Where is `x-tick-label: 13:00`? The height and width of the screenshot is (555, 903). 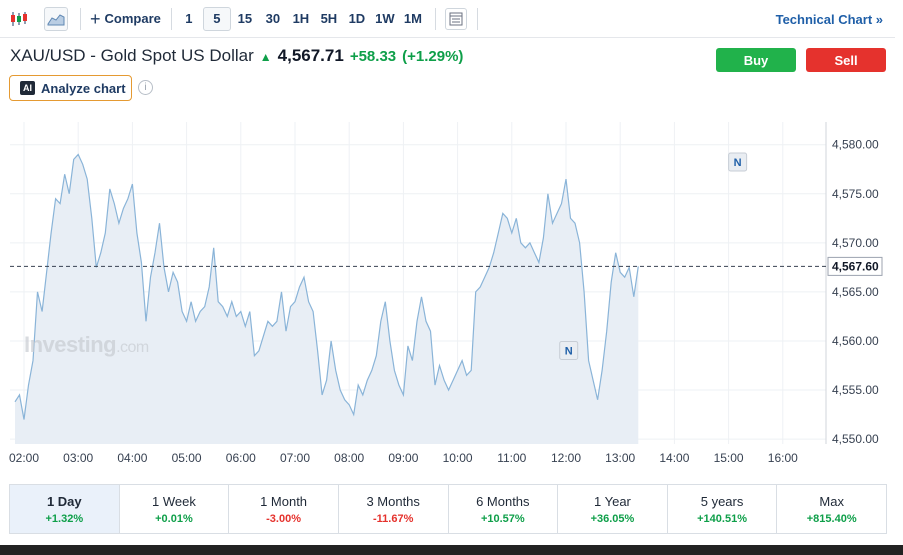
x-tick-label: 13:00 is located at coordinates (620, 458).